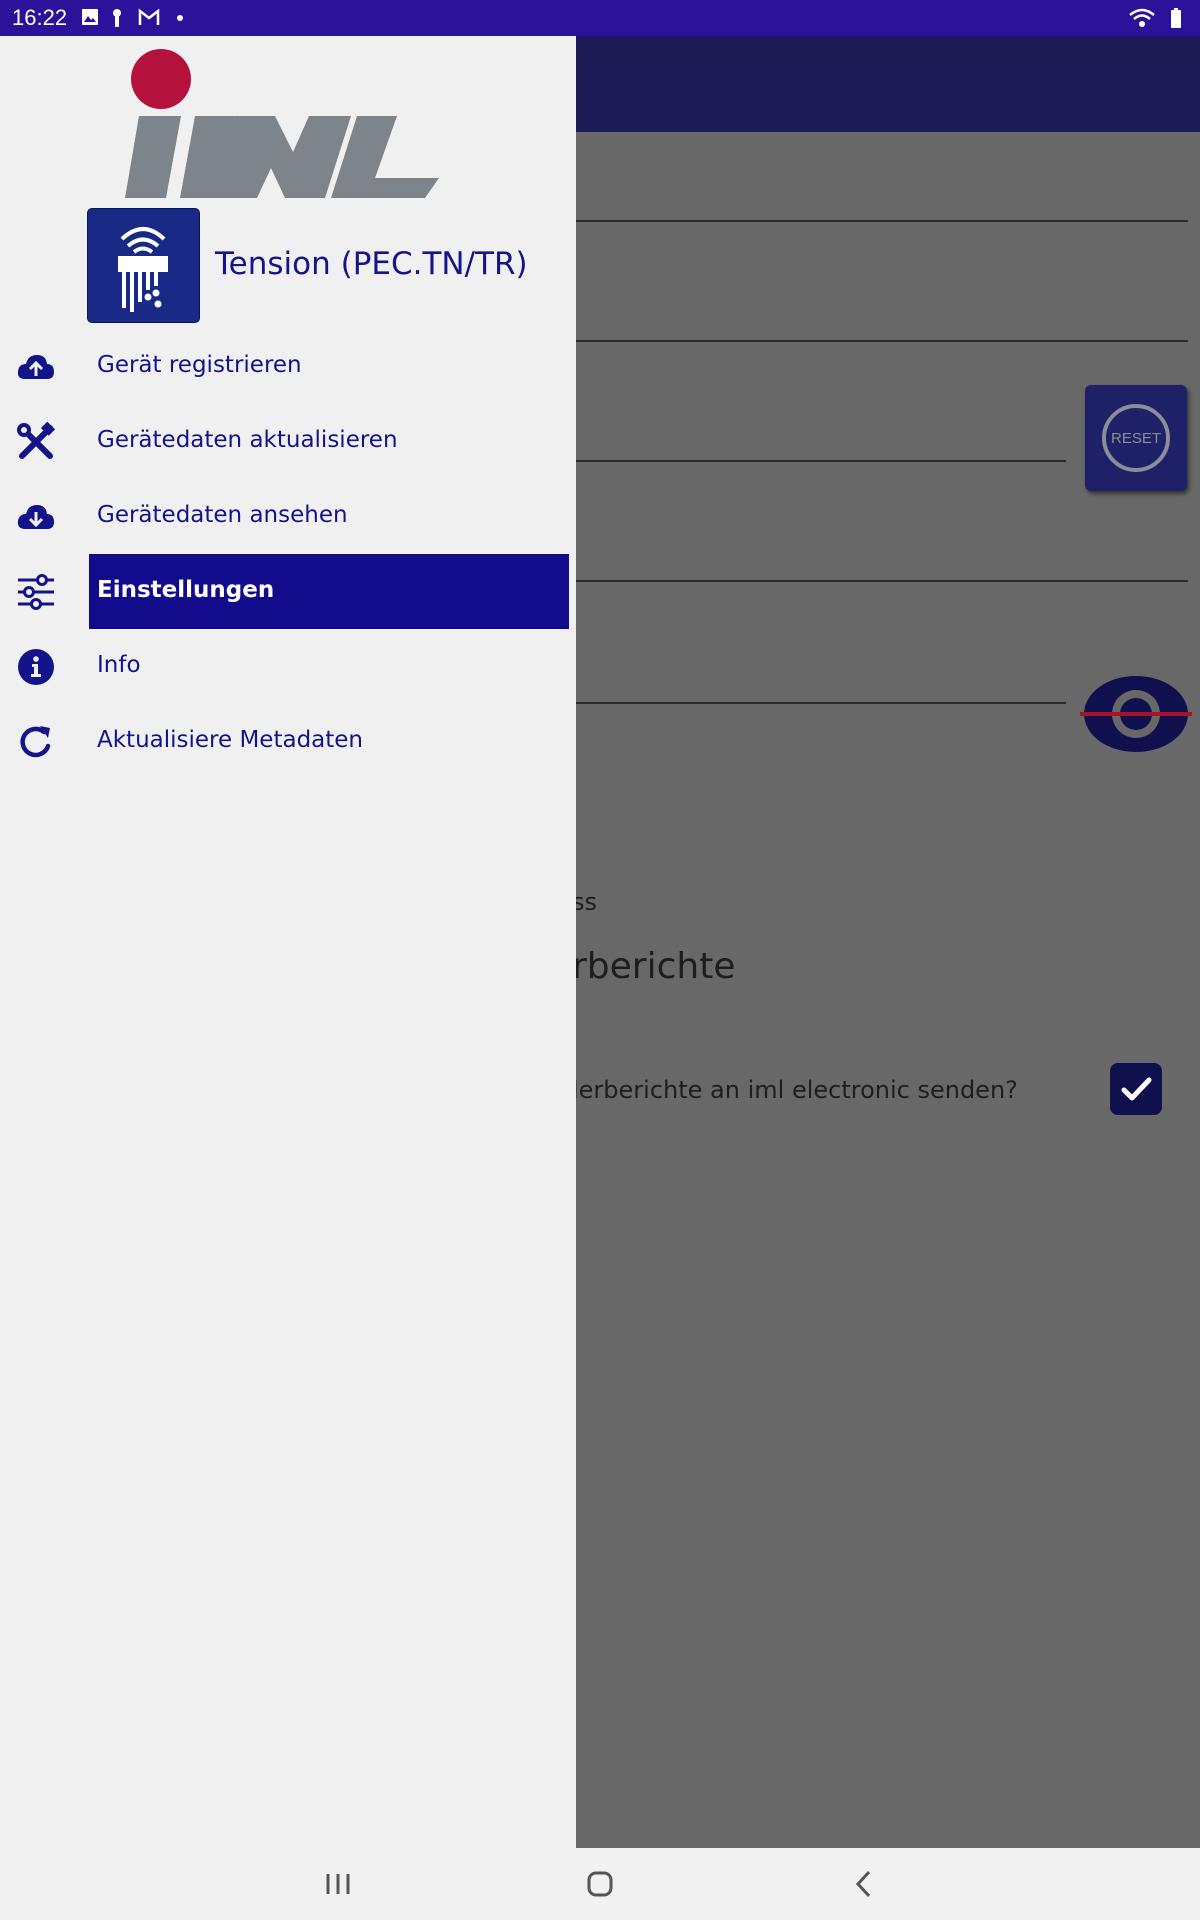 Image resolution: width=1200 pixels, height=1920 pixels. What do you see at coordinates (600, 18) in the screenshot?
I see `status-bar: 16:22` at bounding box center [600, 18].